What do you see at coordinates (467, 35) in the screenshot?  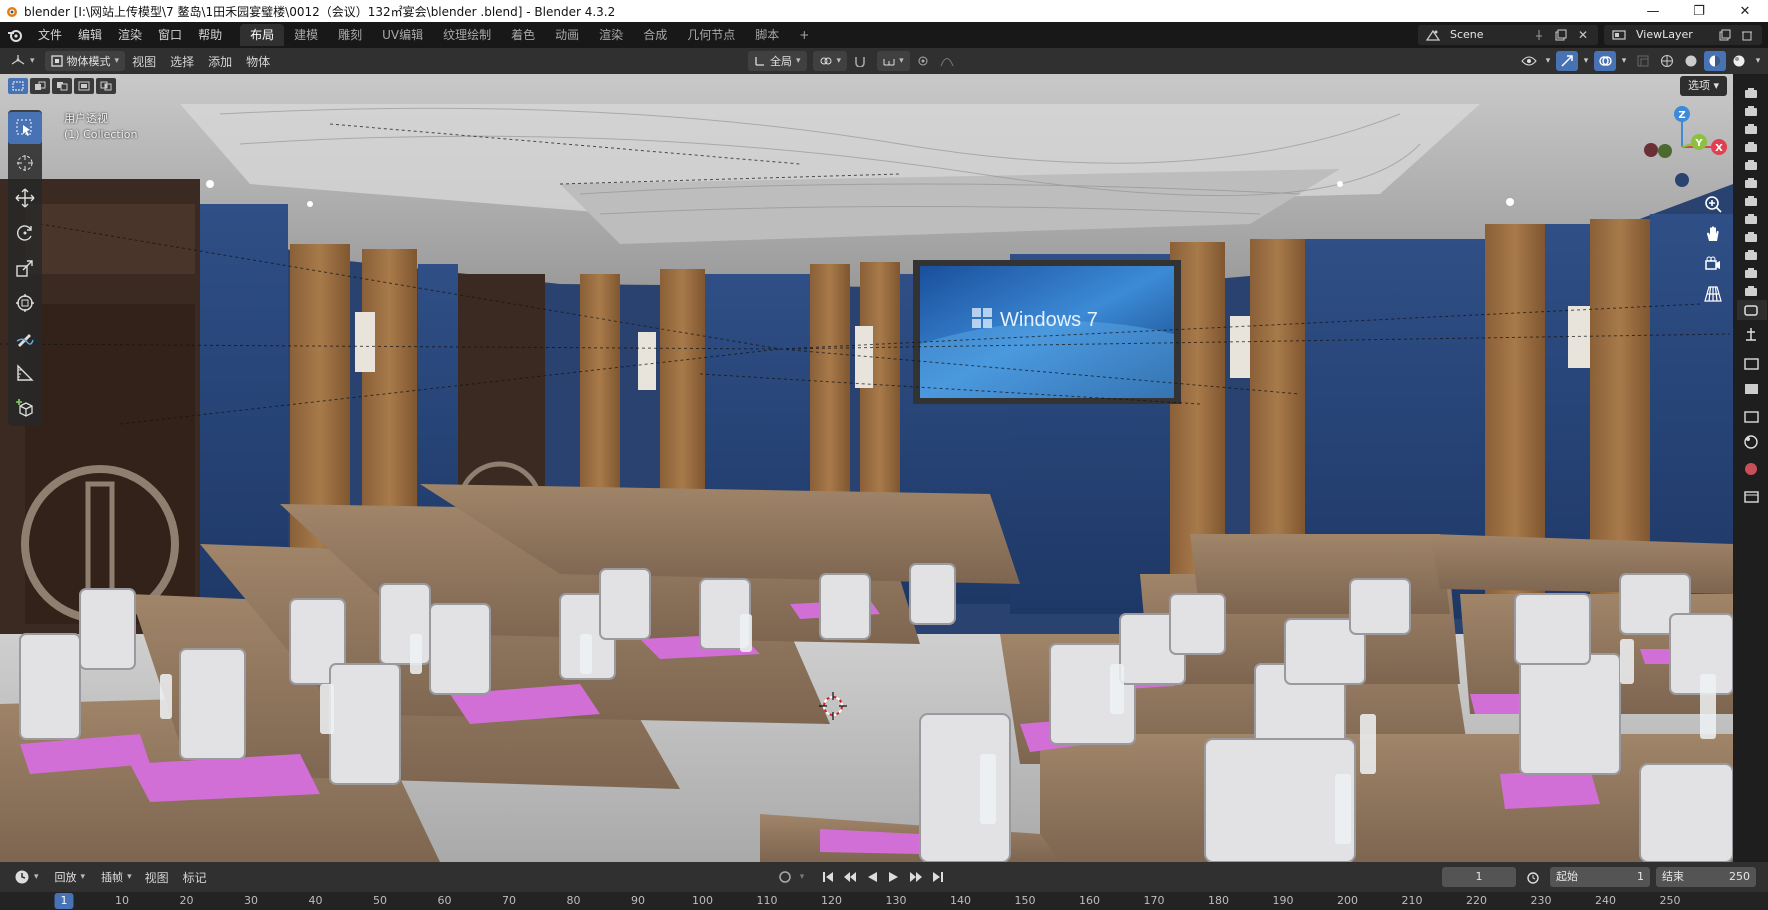 I see `tab-texture-paint: 纹理绘制` at bounding box center [467, 35].